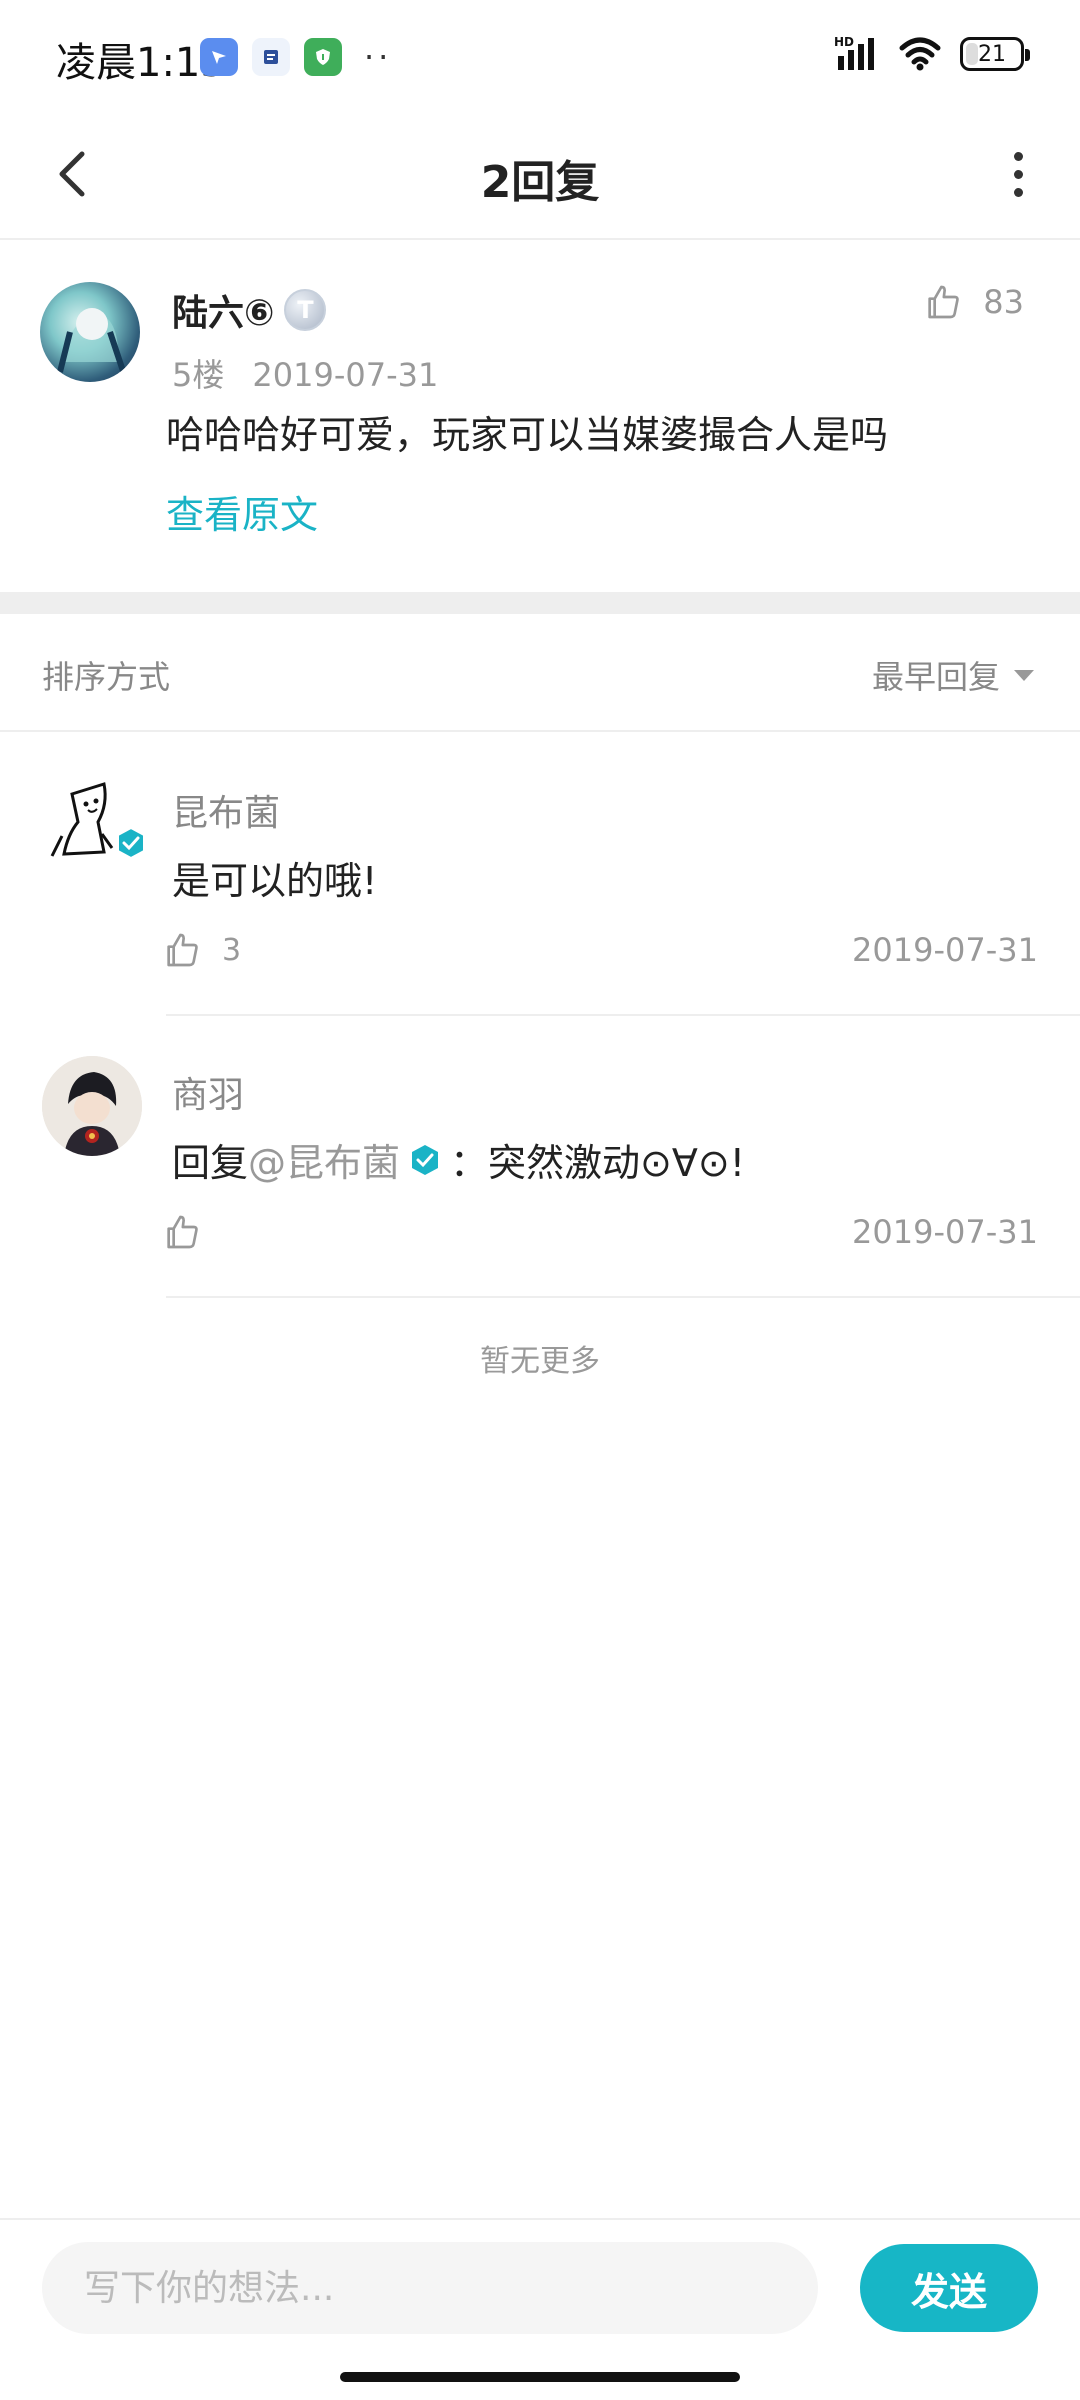 Image resolution: width=1080 pixels, height=2400 pixels. Describe the element at coordinates (305, 310) in the screenshot. I see `level-badge: T` at that location.